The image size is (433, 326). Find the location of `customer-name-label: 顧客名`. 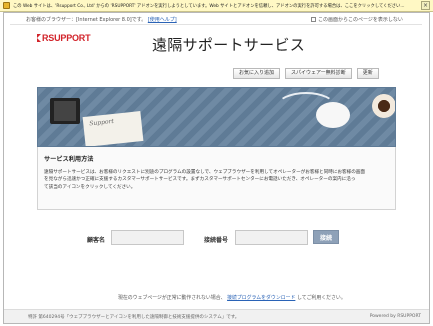

customer-name-label: 顧客名 is located at coordinates (96, 240).